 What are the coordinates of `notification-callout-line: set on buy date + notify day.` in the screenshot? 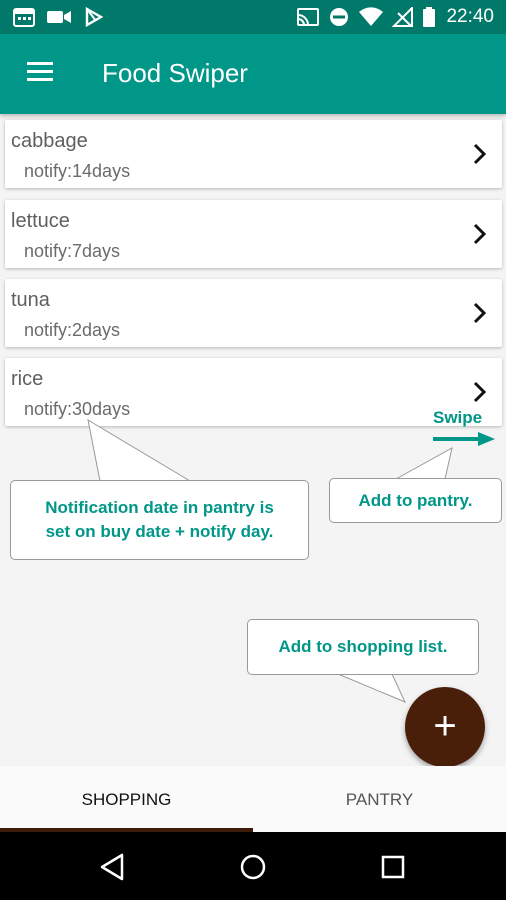 It's located at (159, 531).